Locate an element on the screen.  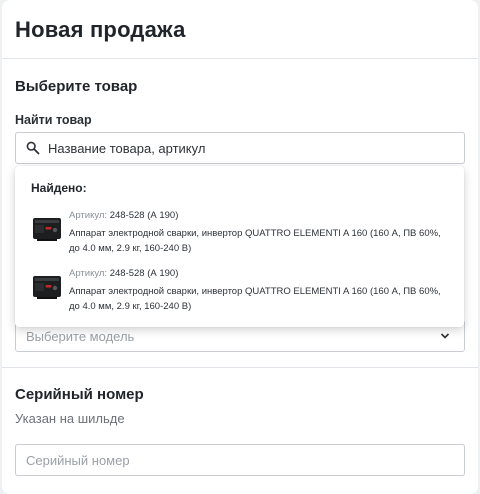
section-divider is located at coordinates (240, 367).